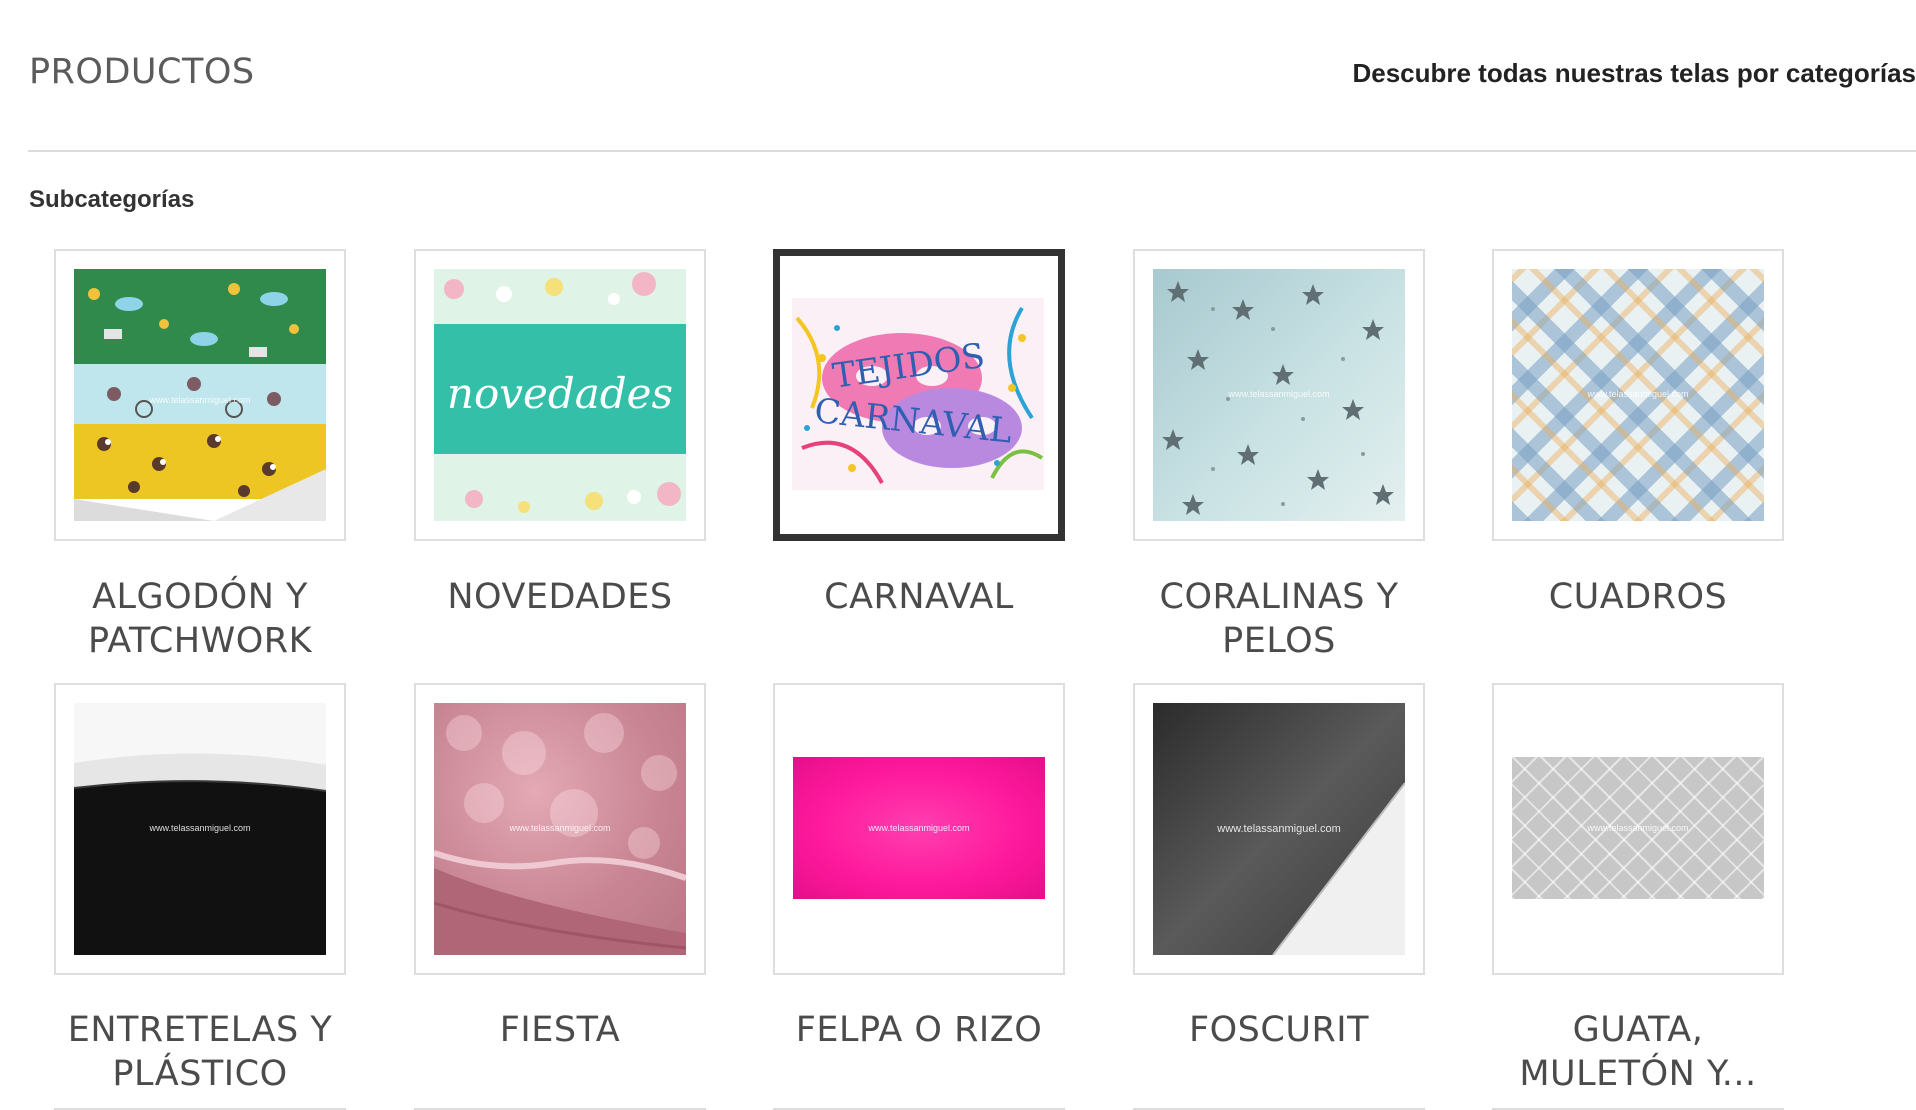 The image size is (1916, 1110). What do you see at coordinates (200, 619) in the screenshot?
I see `subcategory-label-algodon: ALGODÓN Y PATCHWORK` at bounding box center [200, 619].